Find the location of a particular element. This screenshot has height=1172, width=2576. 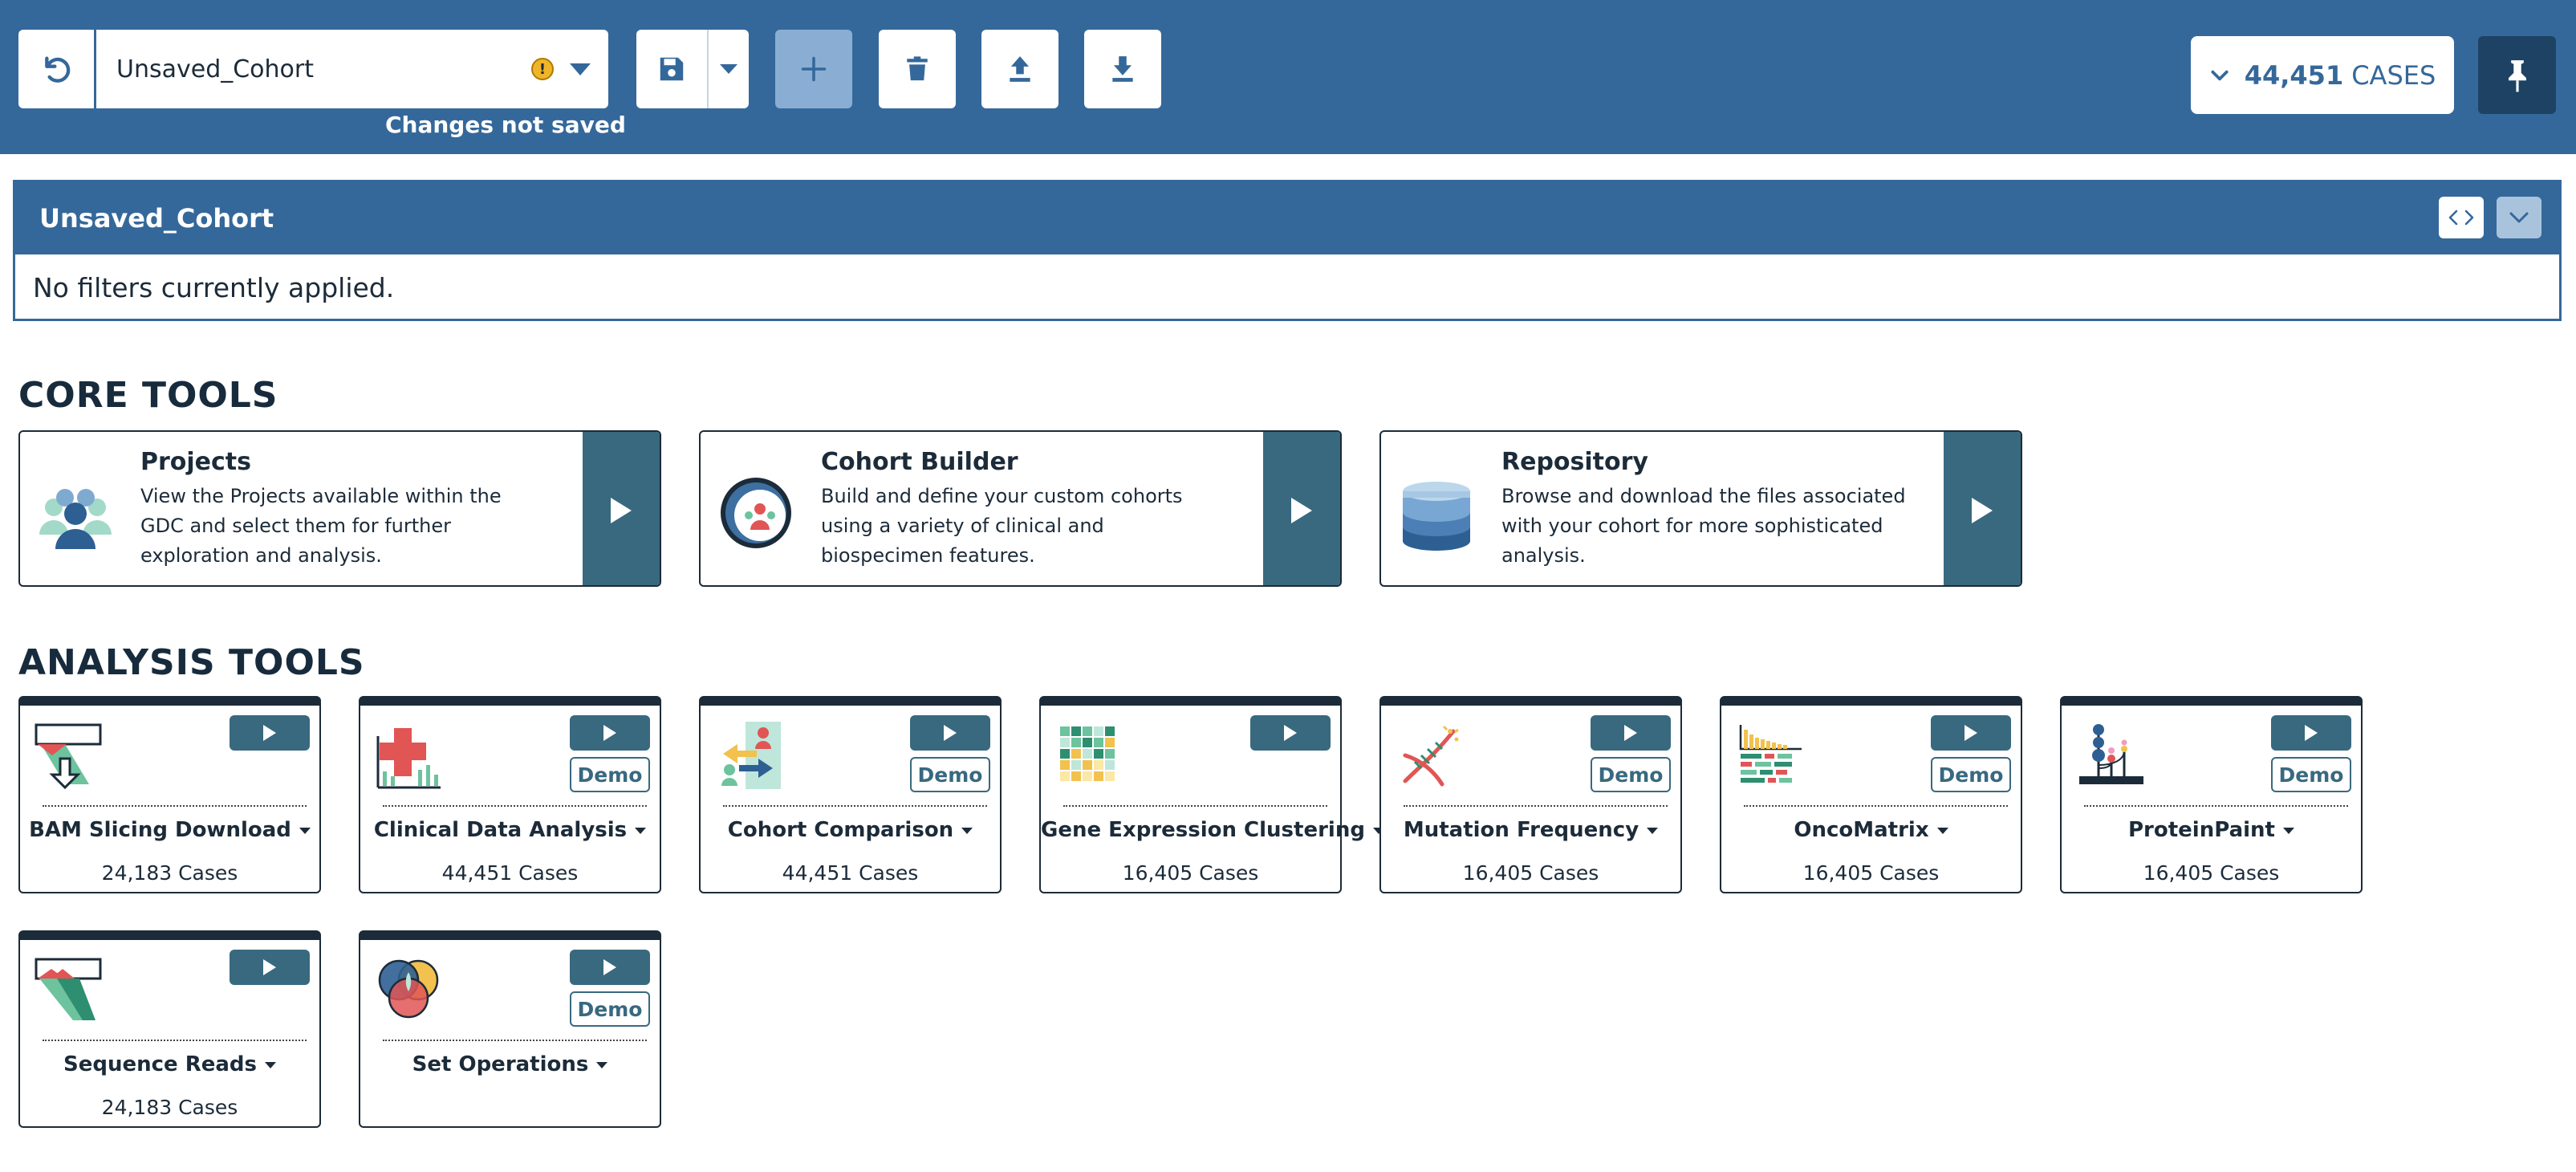

open-projects-button is located at coordinates (621, 509).